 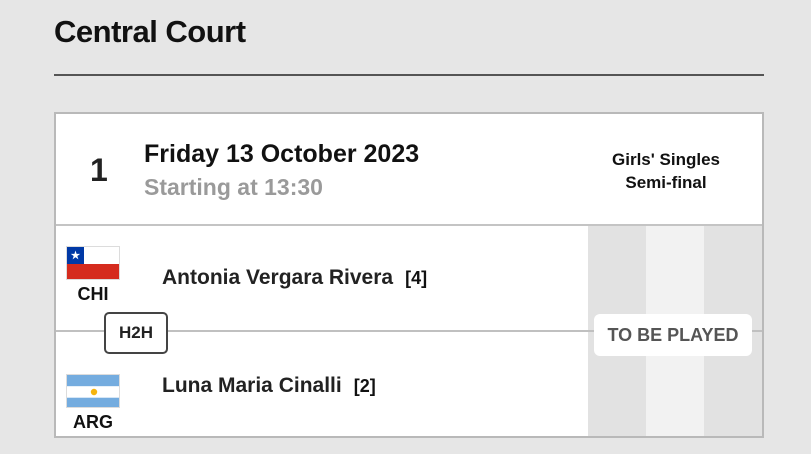 What do you see at coordinates (409, 75) in the screenshot?
I see `title-divider` at bounding box center [409, 75].